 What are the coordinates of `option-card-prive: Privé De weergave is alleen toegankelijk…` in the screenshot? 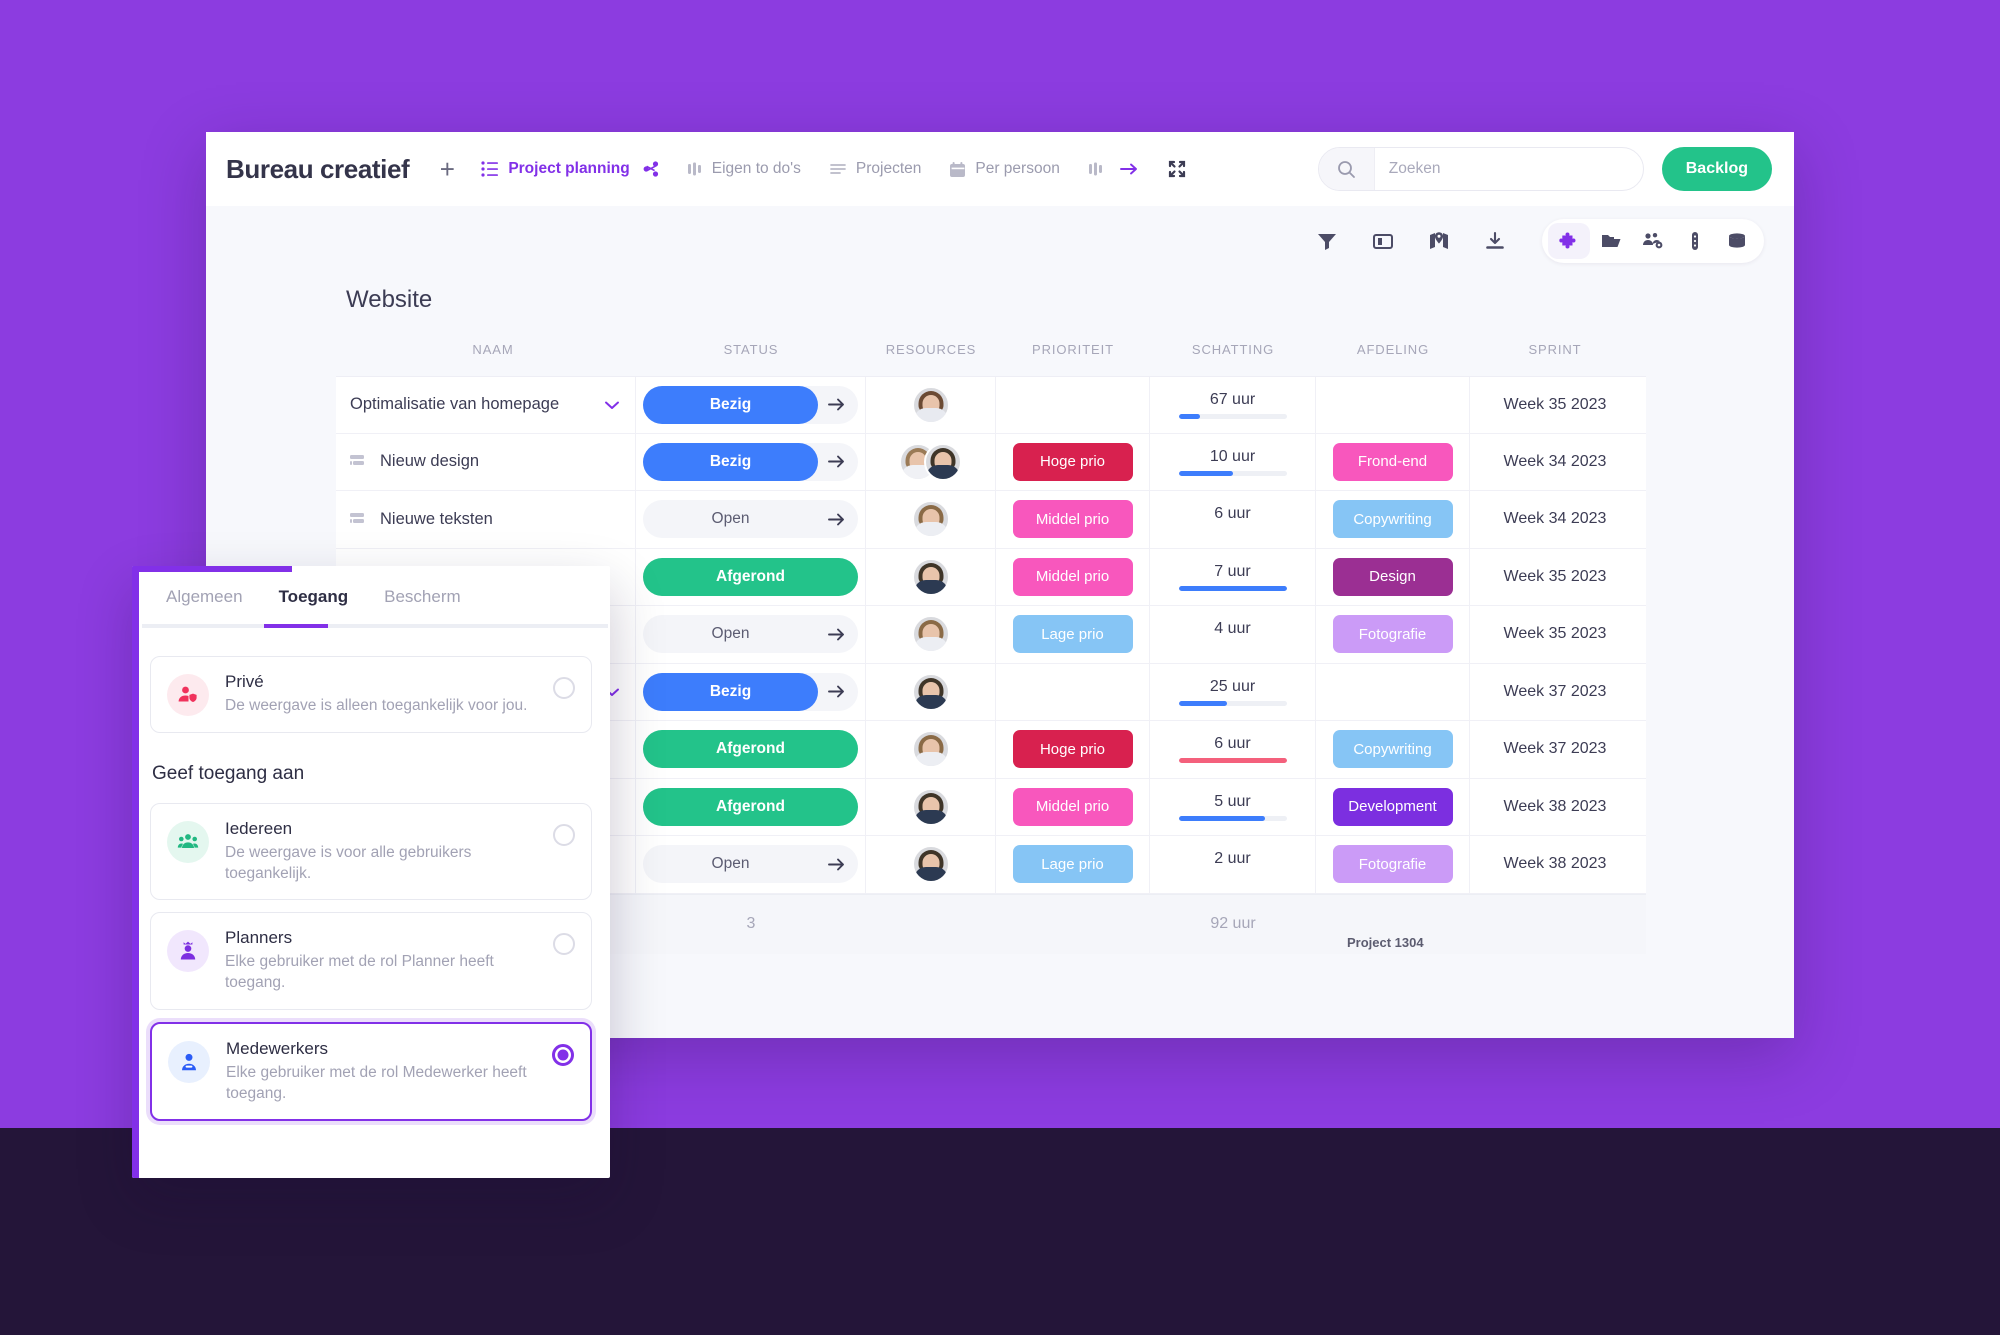 It's located at (371, 694).